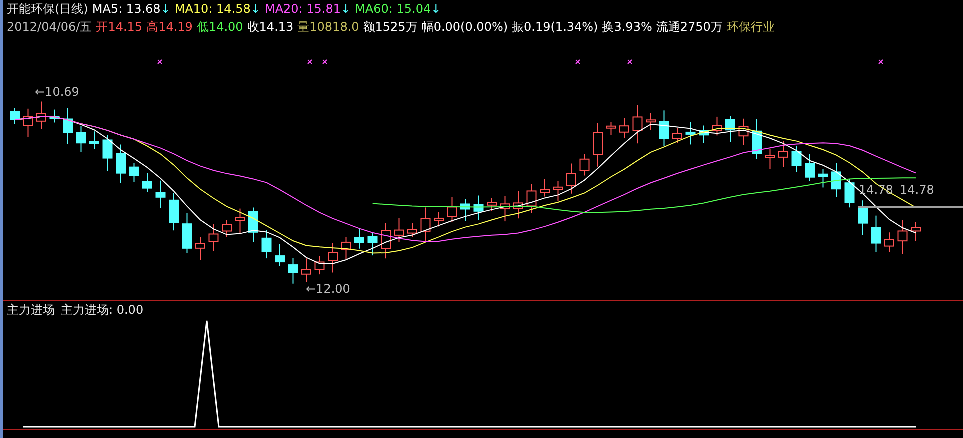 This screenshot has height=438, width=963. I want to click on moving-average-reading: MA60: 15.04↓, so click(398, 9).